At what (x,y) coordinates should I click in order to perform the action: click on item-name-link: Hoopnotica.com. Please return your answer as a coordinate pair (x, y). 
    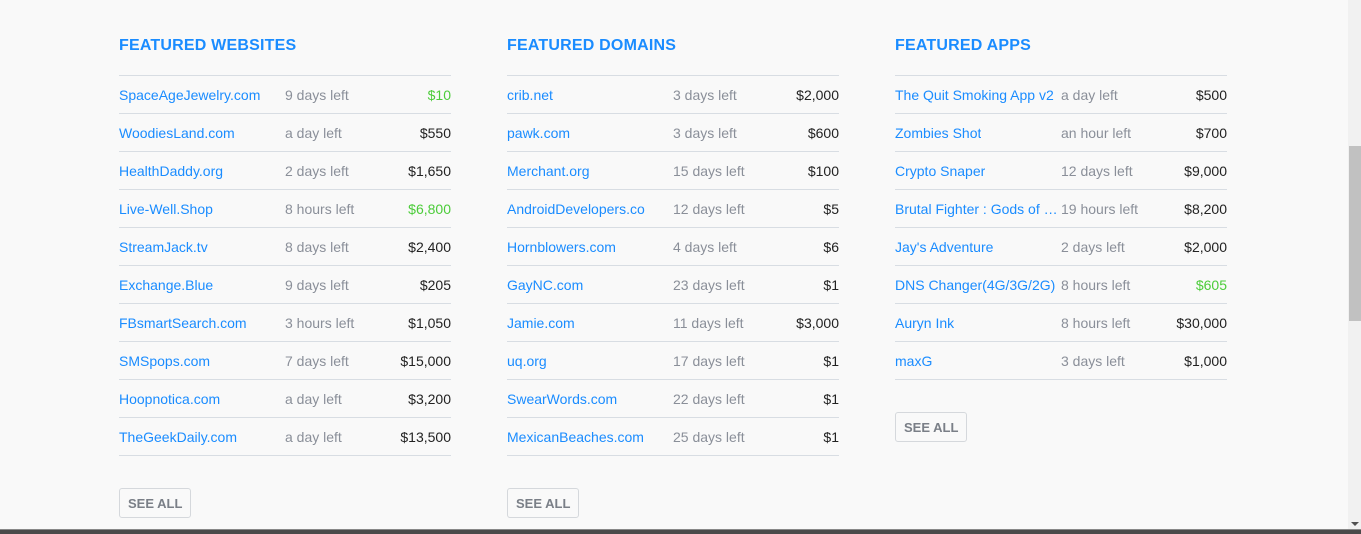
    Looking at the image, I should click on (169, 399).